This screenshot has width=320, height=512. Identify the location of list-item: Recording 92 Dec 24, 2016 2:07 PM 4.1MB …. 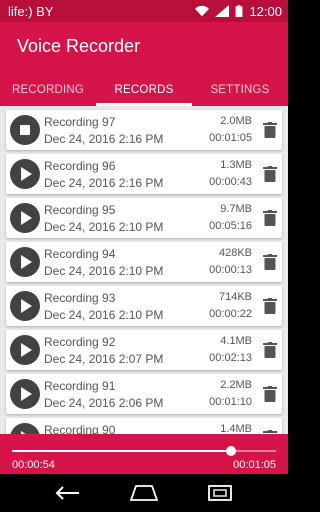
(144, 350).